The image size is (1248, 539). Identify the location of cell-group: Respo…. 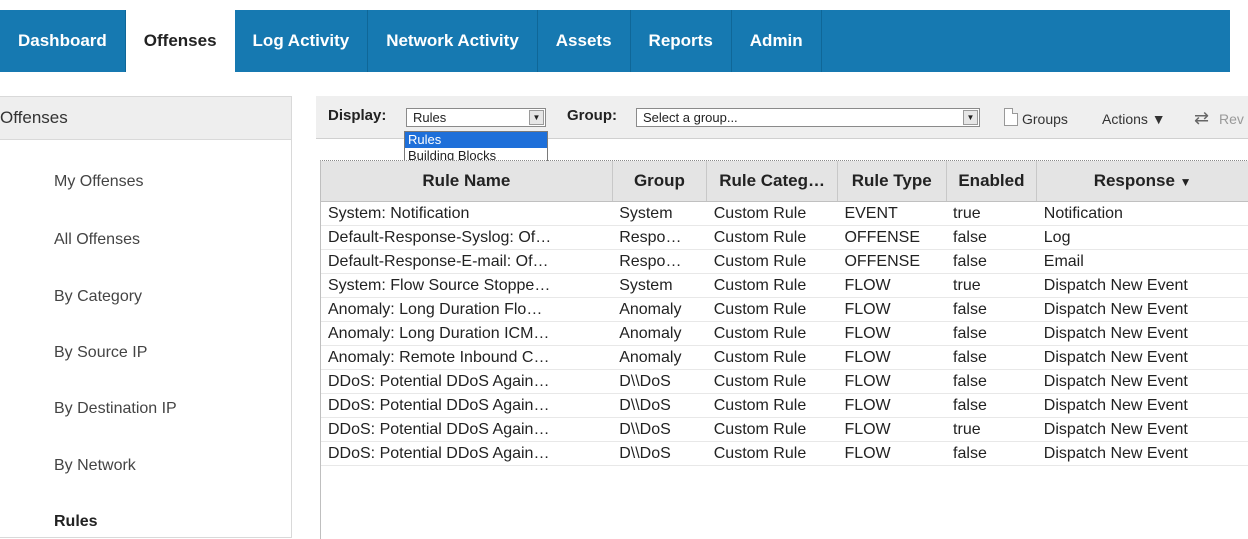
(659, 237).